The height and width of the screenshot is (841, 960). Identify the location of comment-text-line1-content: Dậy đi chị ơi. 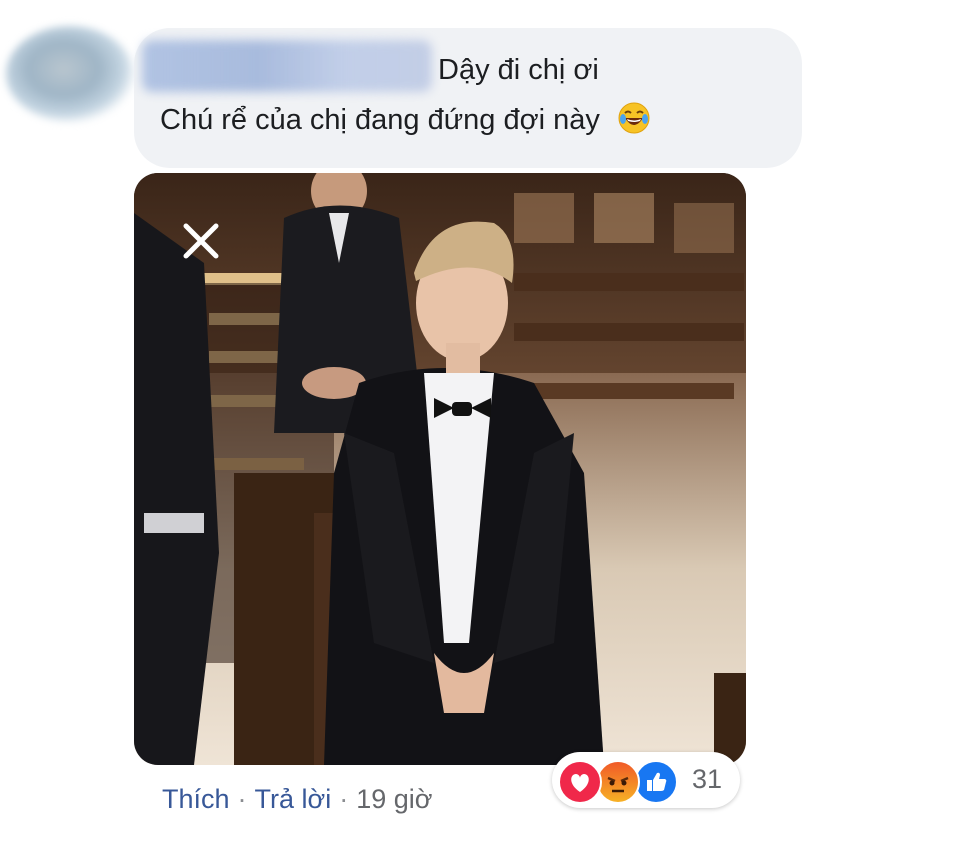
(518, 70).